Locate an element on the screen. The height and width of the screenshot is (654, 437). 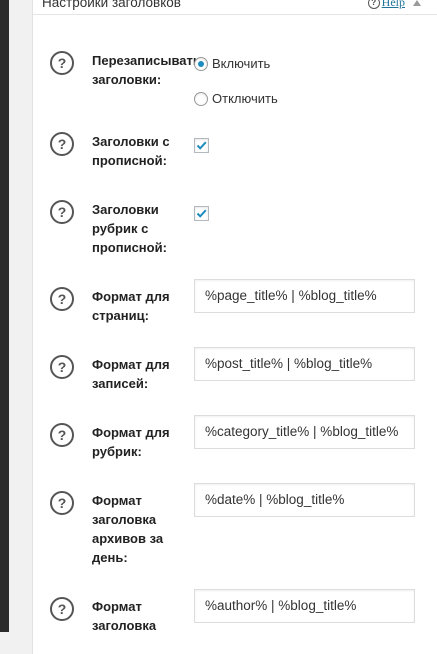
capitalize-titles-checkbox is located at coordinates (201, 145).